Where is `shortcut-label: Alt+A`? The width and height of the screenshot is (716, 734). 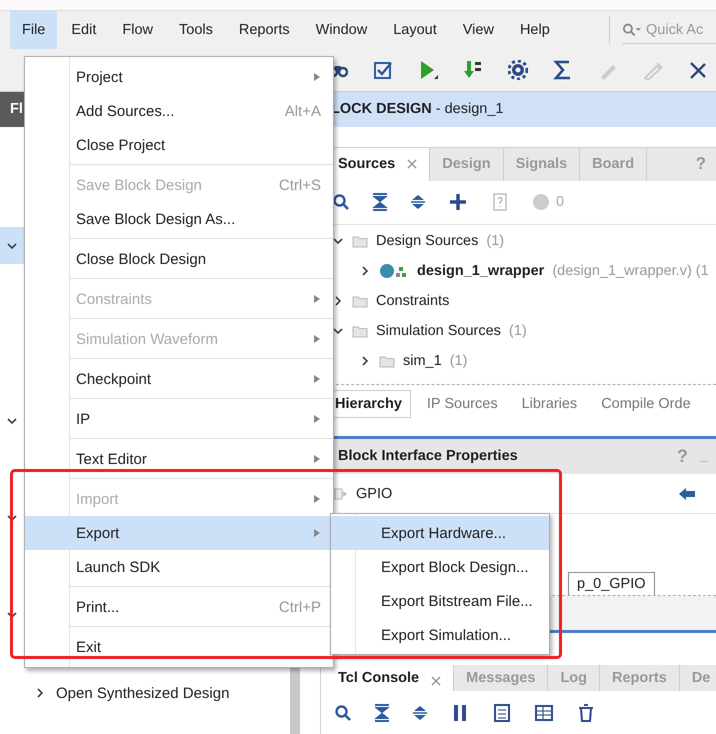
shortcut-label: Alt+A is located at coordinates (302, 111).